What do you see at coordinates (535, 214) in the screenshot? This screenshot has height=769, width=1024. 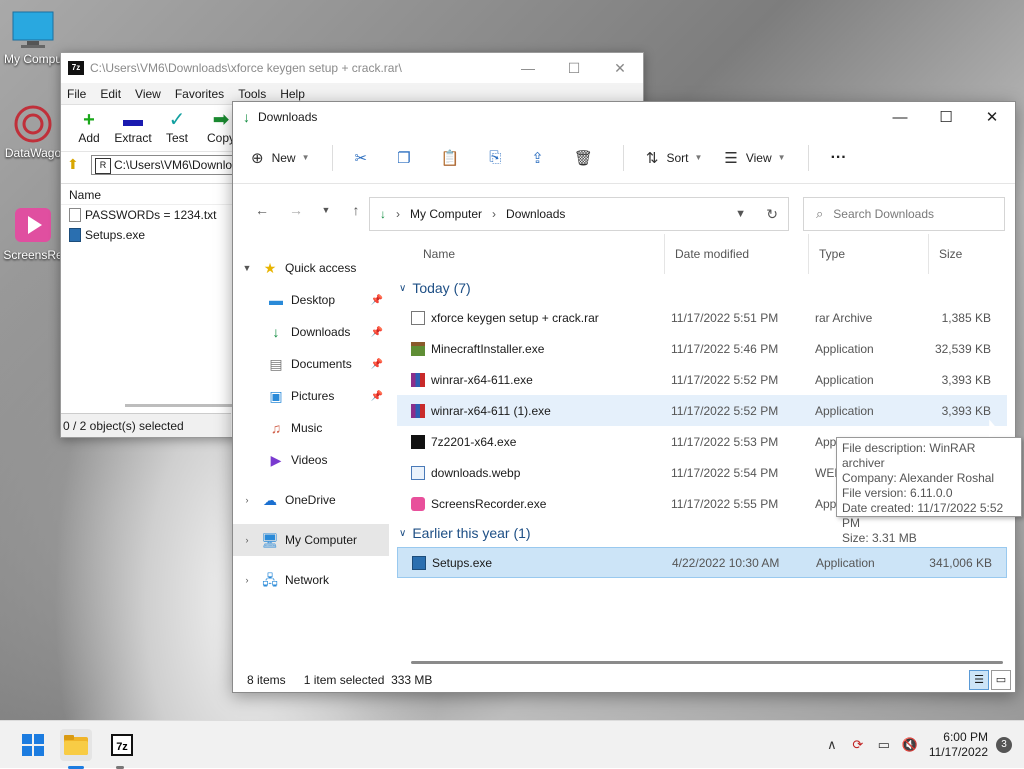 I see `breadcrumb-downloads: Downloads` at bounding box center [535, 214].